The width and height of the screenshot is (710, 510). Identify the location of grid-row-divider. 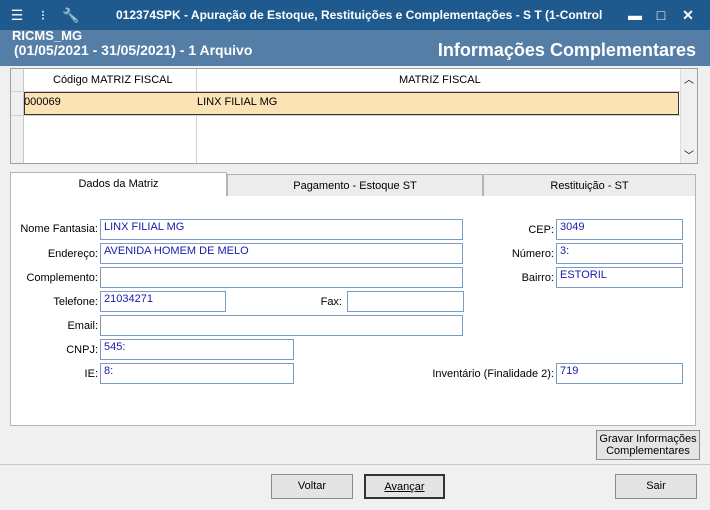
(346, 115).